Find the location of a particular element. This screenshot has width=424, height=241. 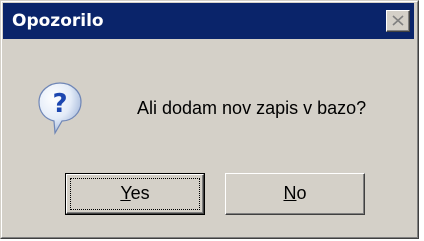

no-button-label: No is located at coordinates (294, 193).